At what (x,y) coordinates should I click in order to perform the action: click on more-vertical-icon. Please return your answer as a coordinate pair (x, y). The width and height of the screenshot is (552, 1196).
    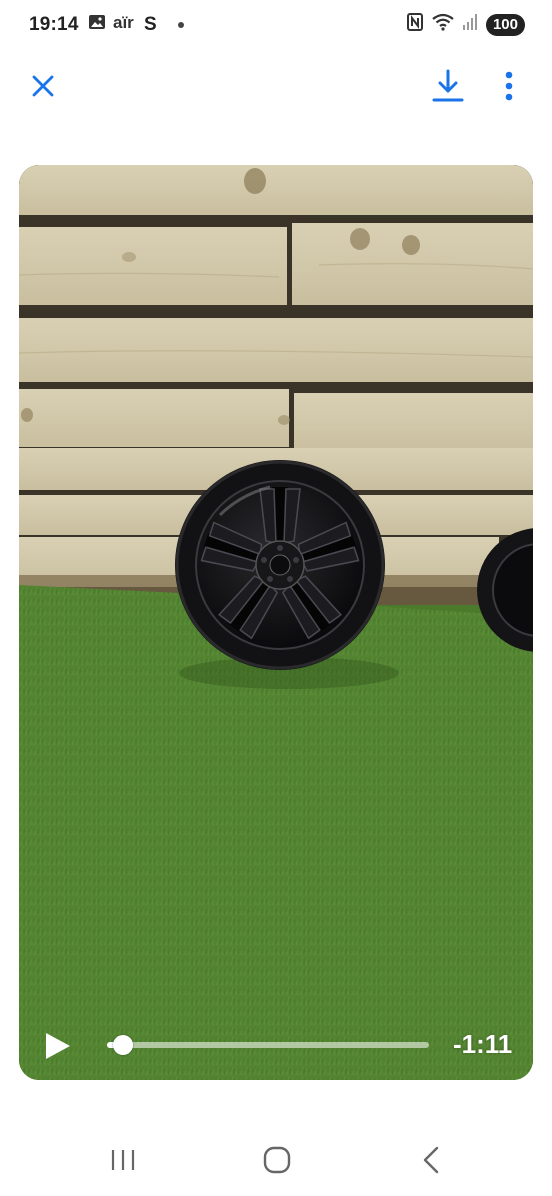
    Looking at the image, I should click on (509, 86).